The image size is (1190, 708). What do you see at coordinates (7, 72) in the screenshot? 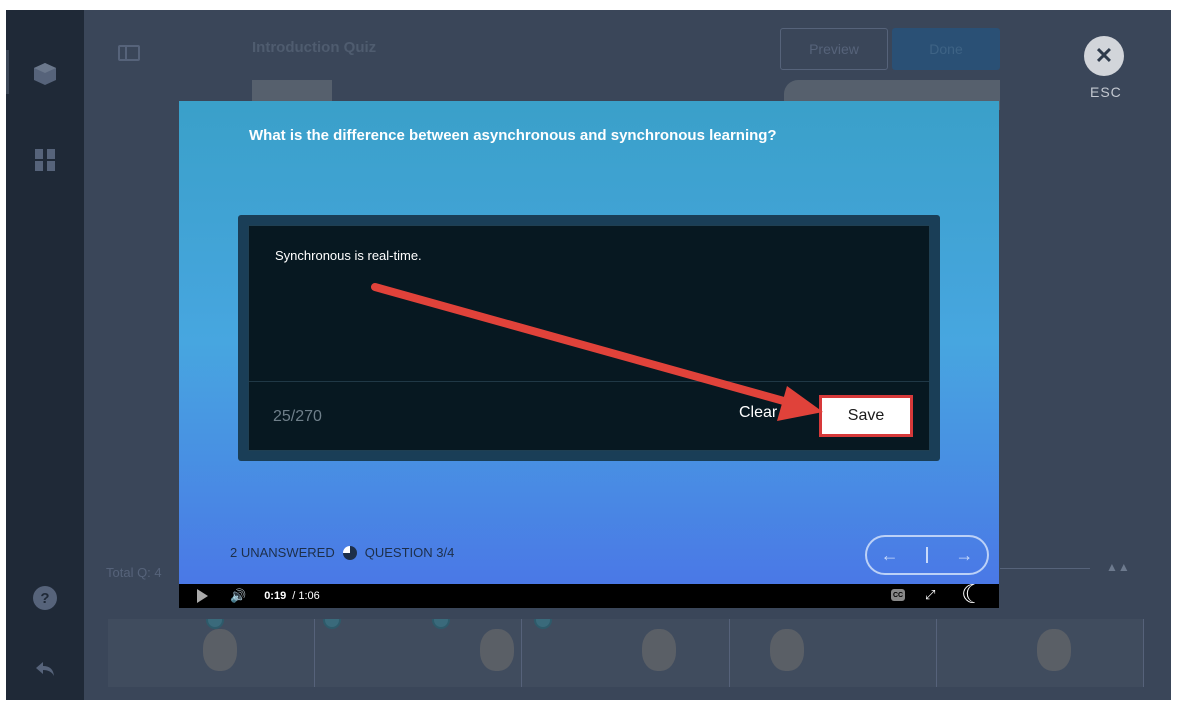
I see `sidebar-active-indicator` at bounding box center [7, 72].